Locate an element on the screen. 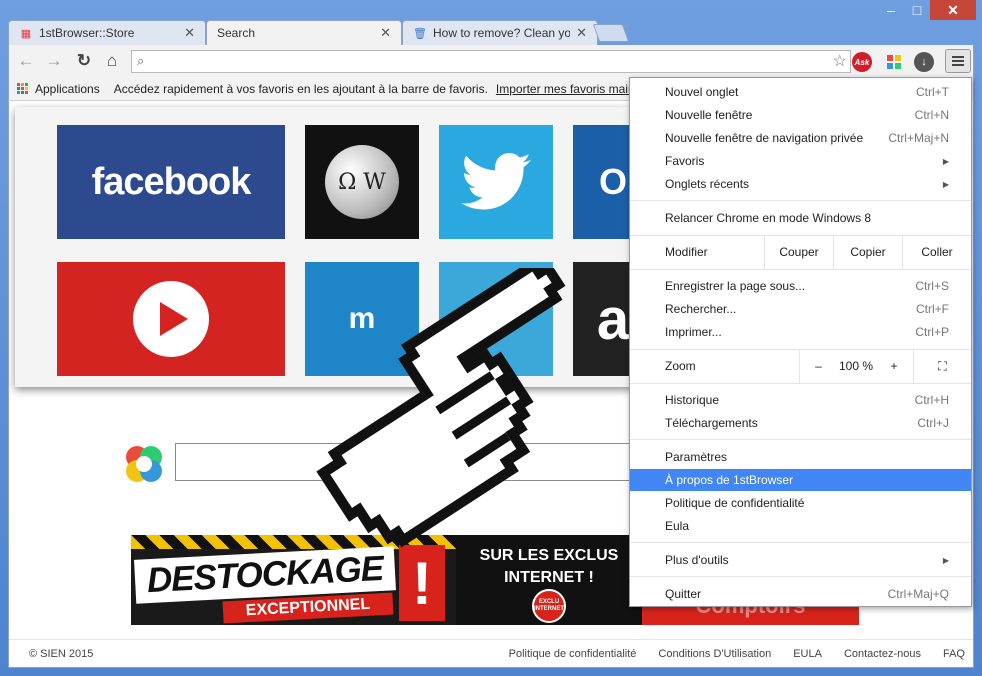 This screenshot has width=982, height=676. minimize-button: – is located at coordinates (891, 10).